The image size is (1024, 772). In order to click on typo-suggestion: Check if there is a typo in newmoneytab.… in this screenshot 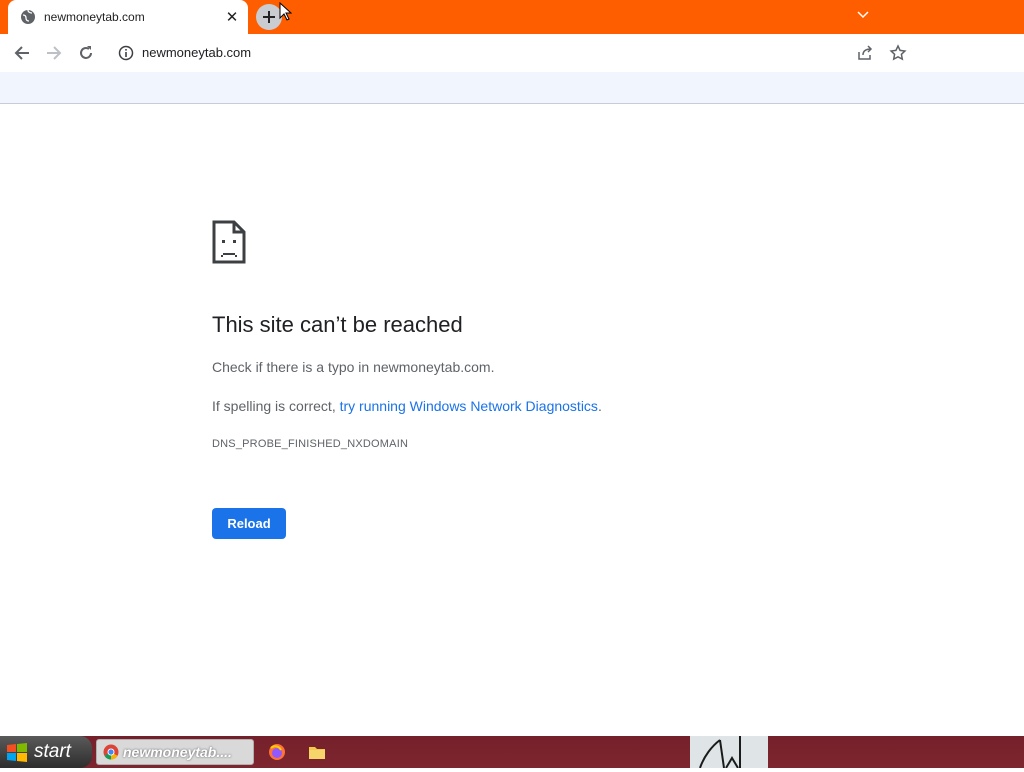, I will do `click(353, 367)`.